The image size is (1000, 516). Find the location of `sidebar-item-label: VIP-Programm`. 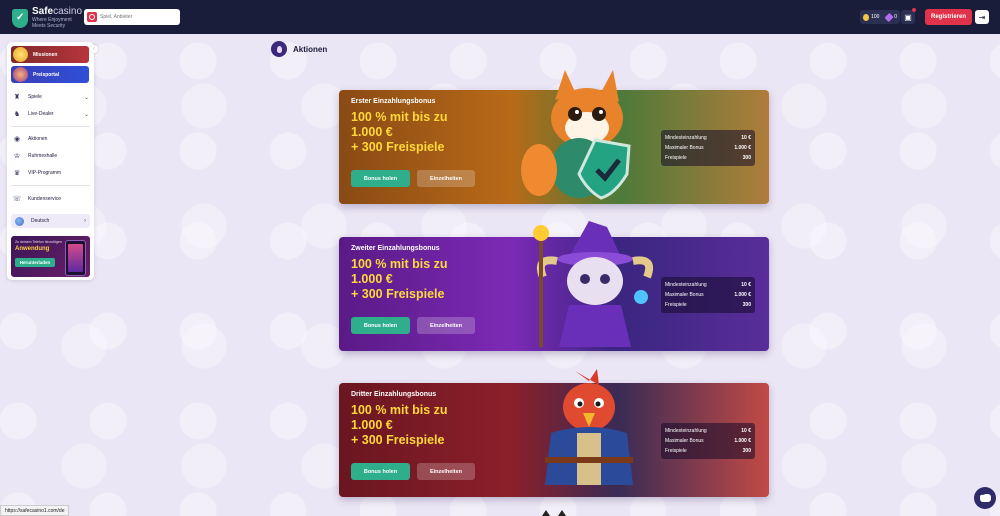

sidebar-item-label: VIP-Programm is located at coordinates (45, 173).